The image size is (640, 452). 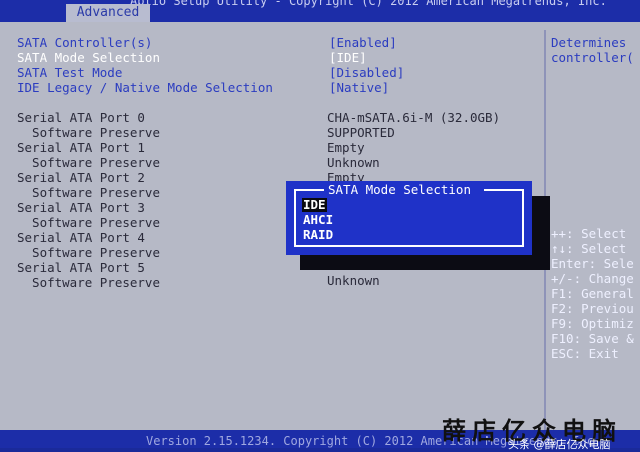 I want to click on port-0-preserve-label: Software Preserve, so click(x=88, y=132).